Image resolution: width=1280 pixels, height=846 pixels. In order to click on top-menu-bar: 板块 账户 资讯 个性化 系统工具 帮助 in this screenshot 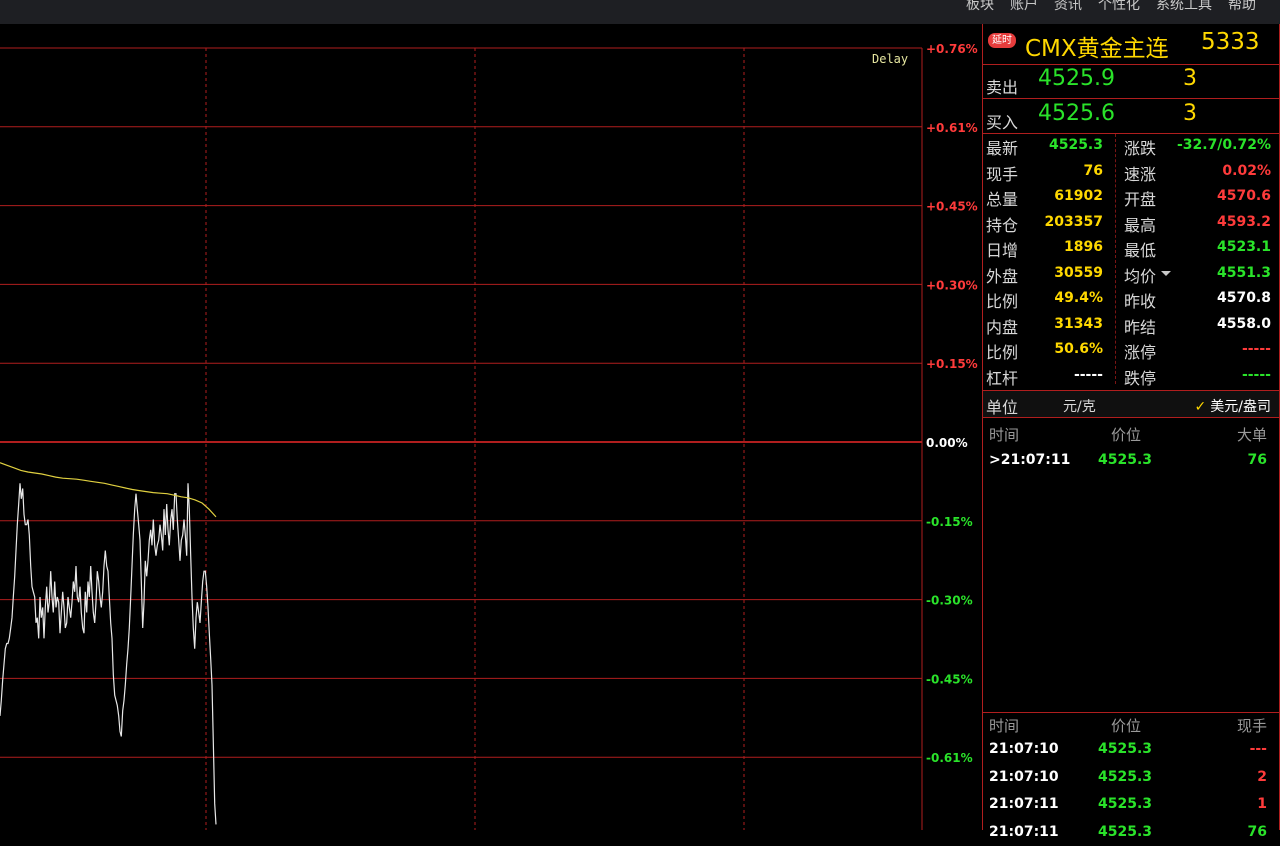, I will do `click(640, 12)`.